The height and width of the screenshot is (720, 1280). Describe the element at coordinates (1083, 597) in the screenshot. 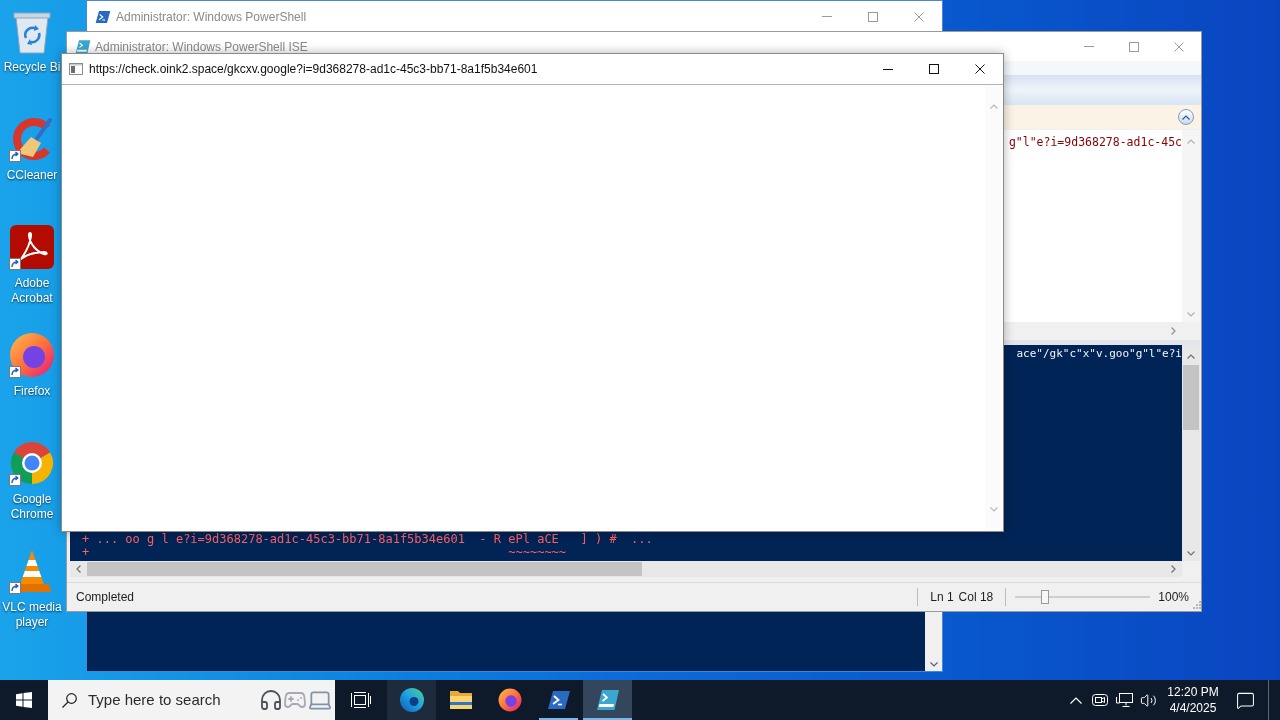

I see `zoom-slider` at that location.